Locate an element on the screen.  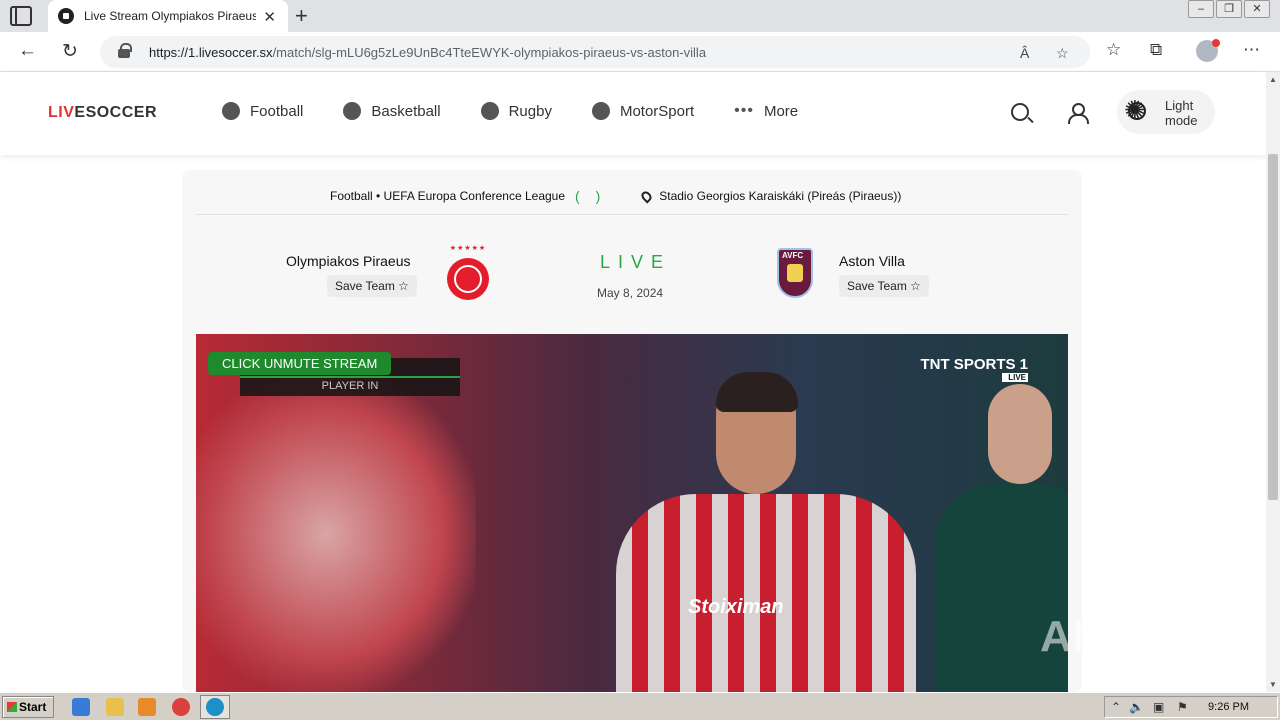
tray-expand-icon: ⌃ is located at coordinates (1116, 707).